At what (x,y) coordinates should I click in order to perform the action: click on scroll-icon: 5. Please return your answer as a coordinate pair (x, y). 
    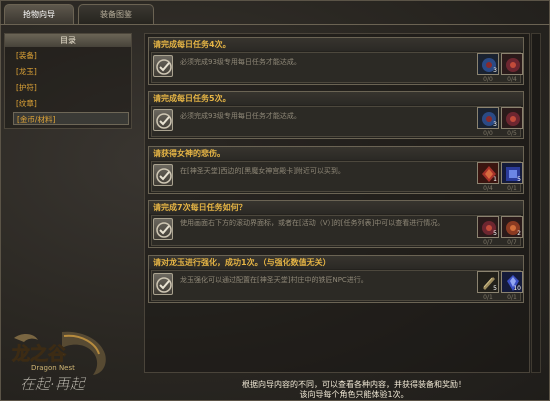
    Looking at the image, I should click on (488, 282).